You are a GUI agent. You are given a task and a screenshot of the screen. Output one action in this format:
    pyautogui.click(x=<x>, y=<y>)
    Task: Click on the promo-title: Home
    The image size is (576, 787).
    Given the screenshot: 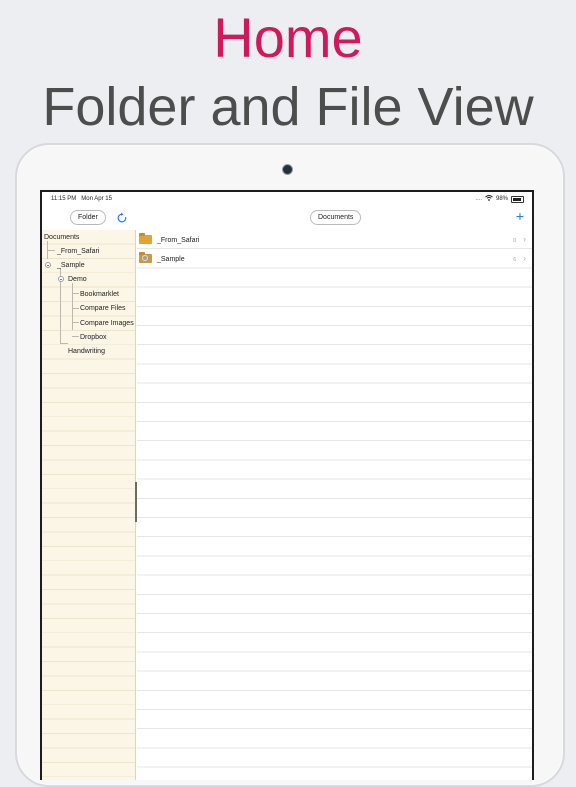 What is the action you would take?
    pyautogui.click(x=288, y=37)
    